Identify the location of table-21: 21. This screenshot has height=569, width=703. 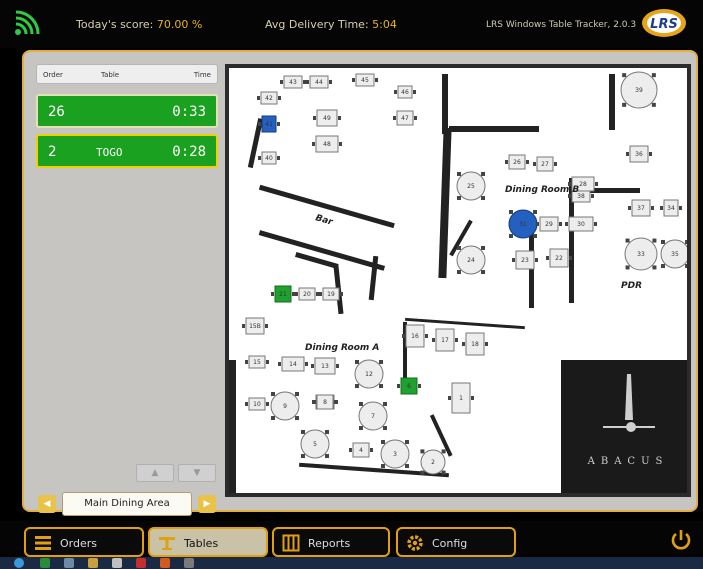
(283, 294).